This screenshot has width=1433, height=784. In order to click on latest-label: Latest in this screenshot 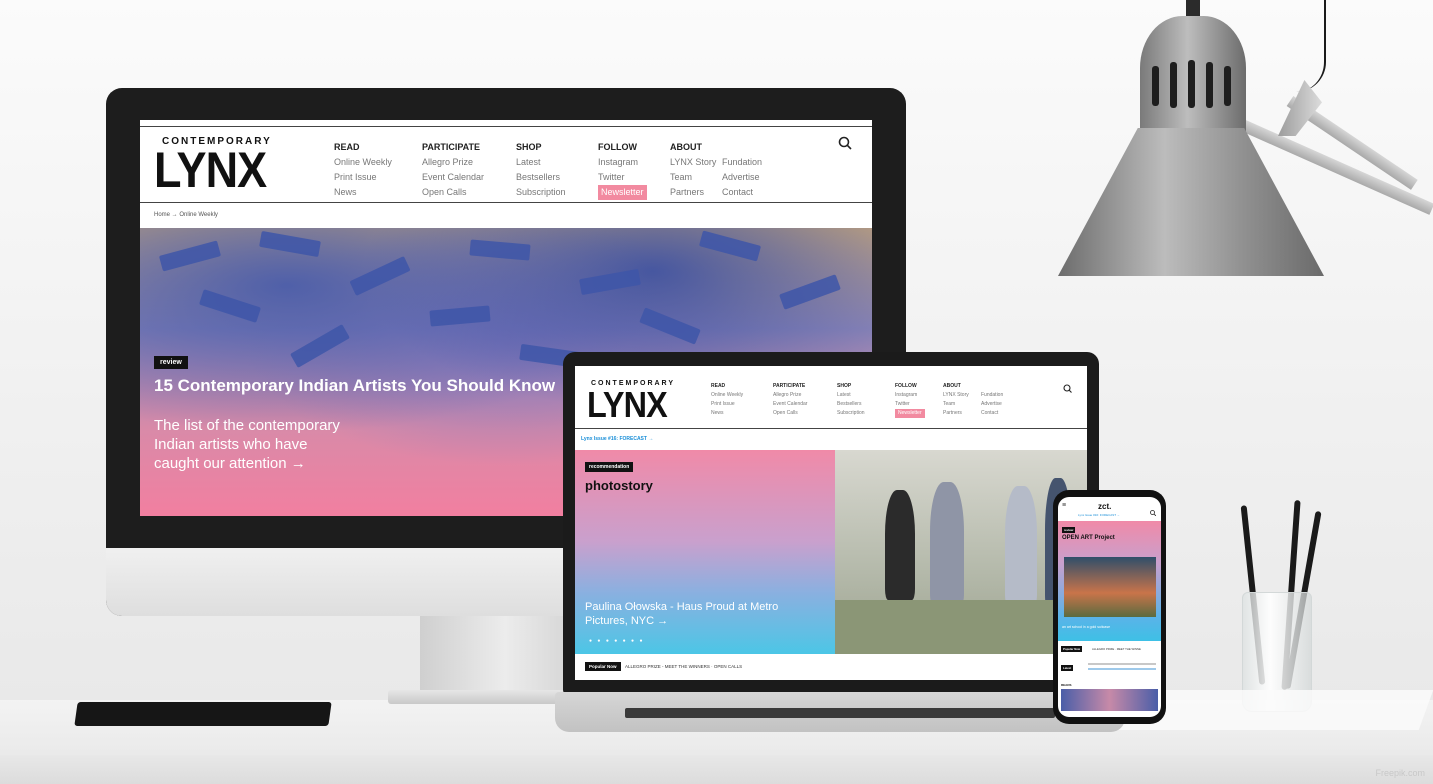, I will do `click(1067, 668)`.